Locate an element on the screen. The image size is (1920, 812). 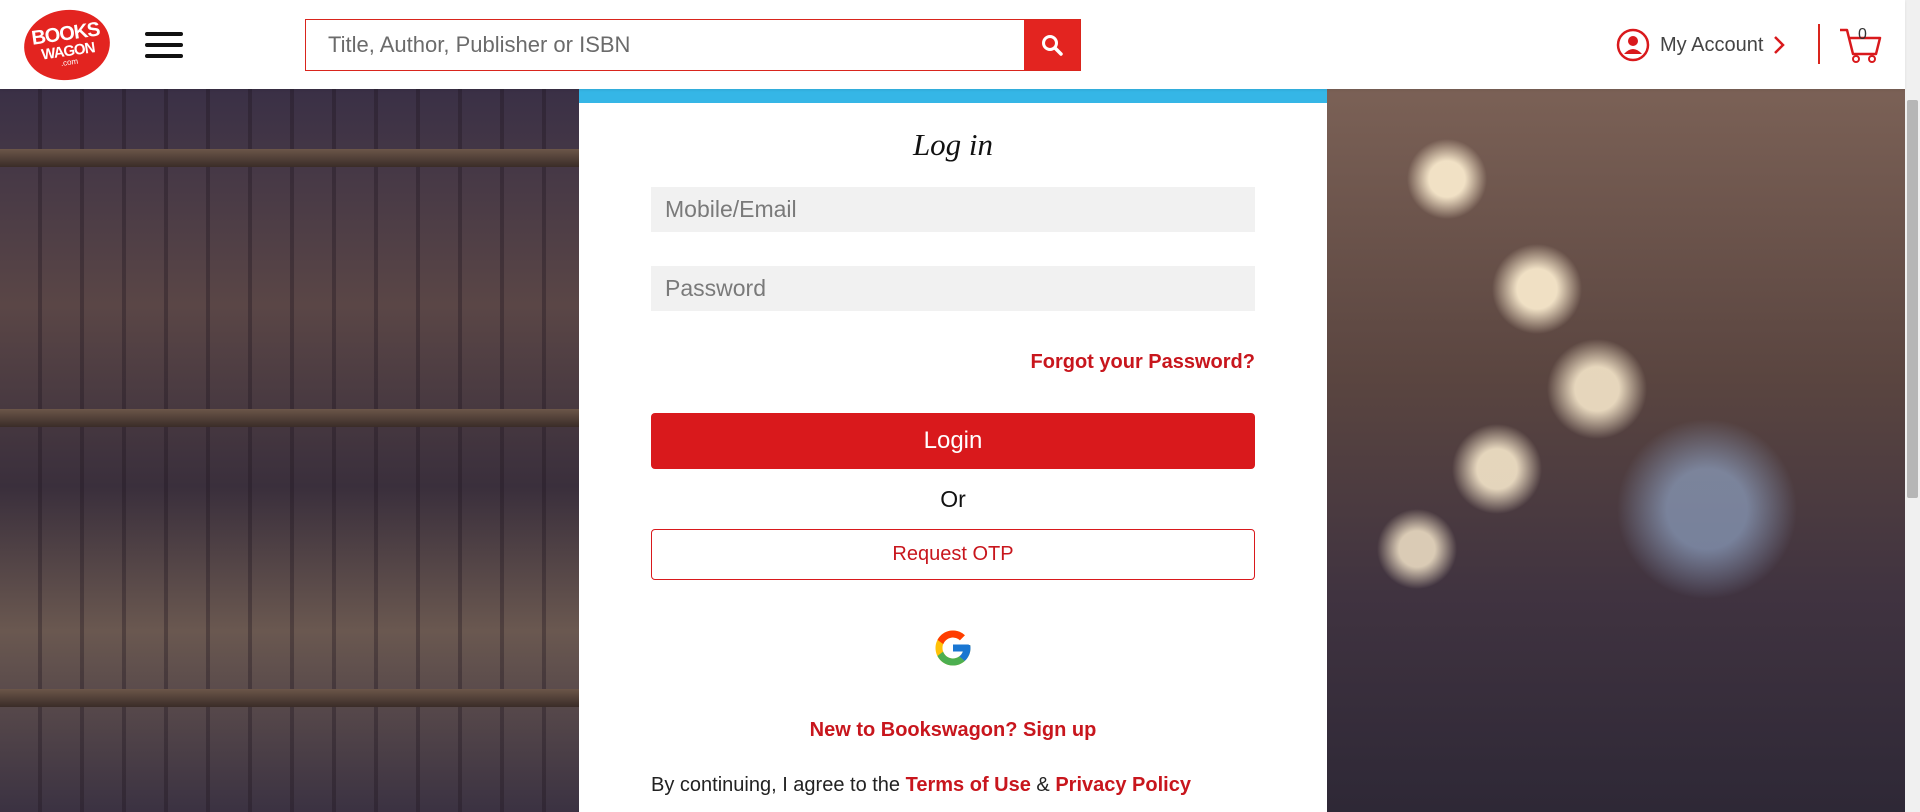
login-title: Log in is located at coordinates (953, 144).